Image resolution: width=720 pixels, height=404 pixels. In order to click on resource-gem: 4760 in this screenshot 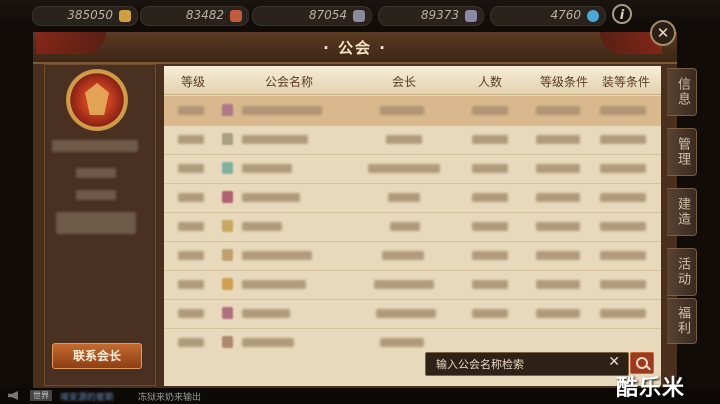, I will do `click(548, 16)`.